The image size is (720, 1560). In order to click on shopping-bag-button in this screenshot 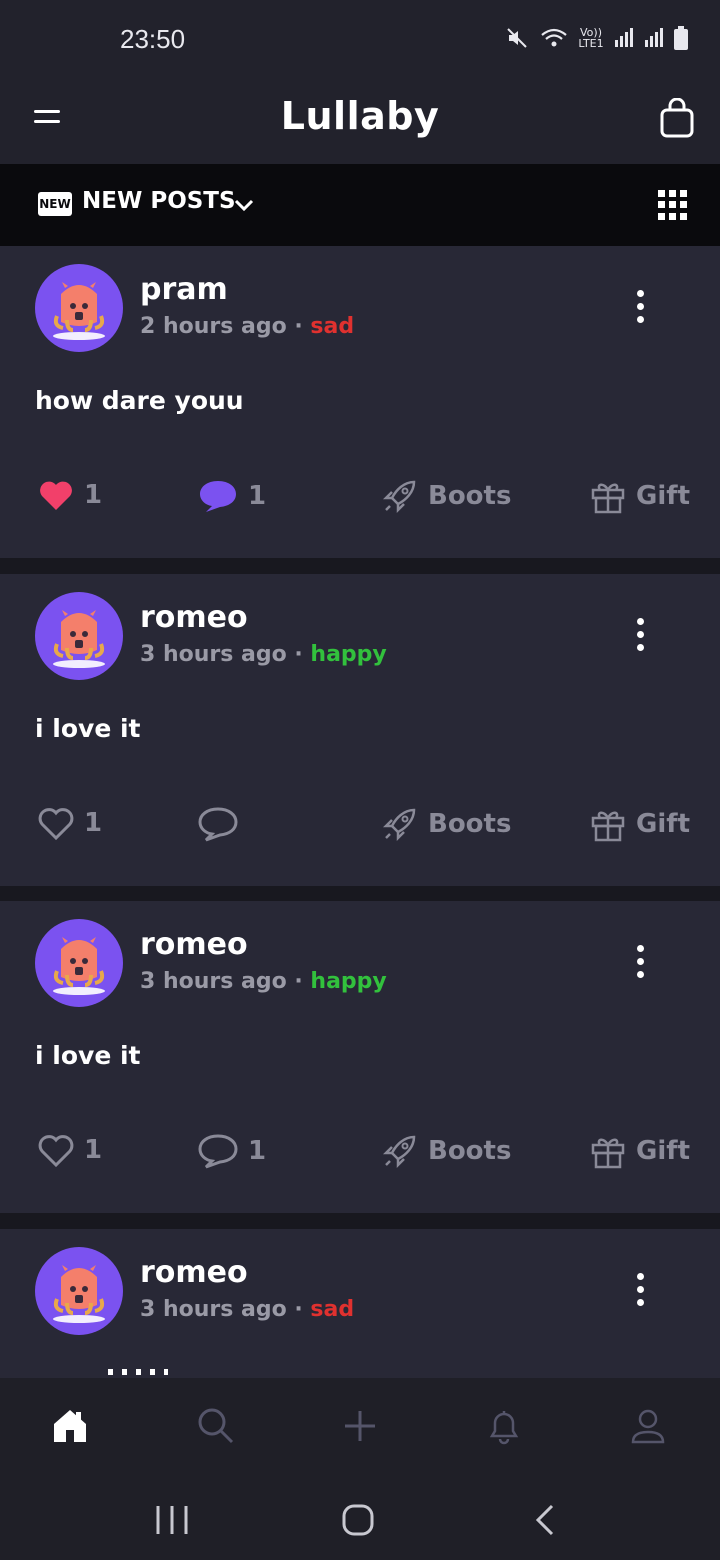, I will do `click(677, 117)`.